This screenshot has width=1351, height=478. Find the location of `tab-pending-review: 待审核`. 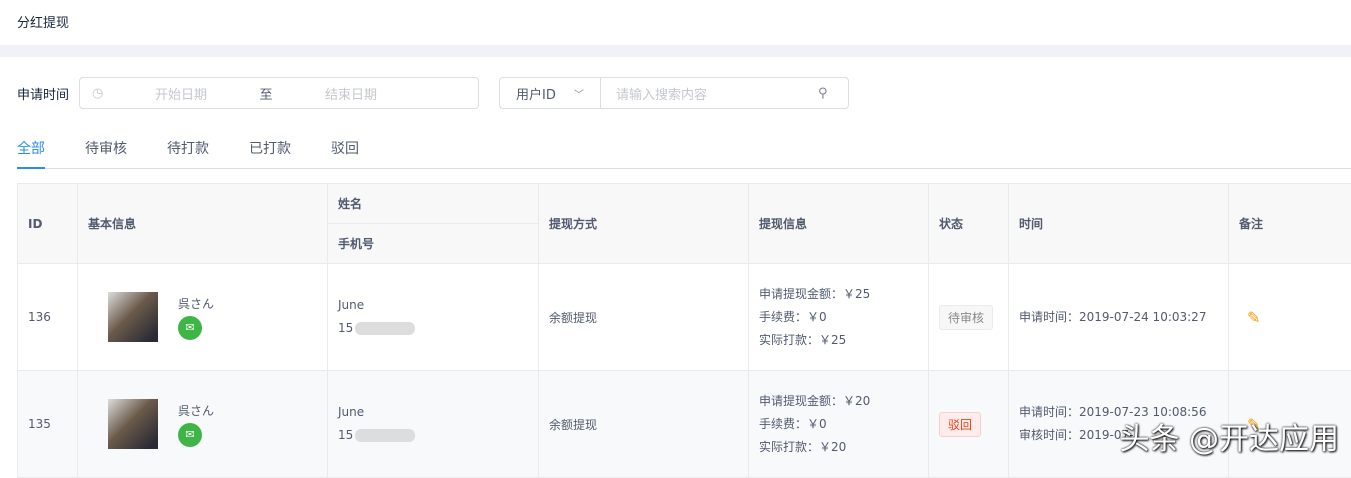

tab-pending-review: 待审核 is located at coordinates (106, 154).